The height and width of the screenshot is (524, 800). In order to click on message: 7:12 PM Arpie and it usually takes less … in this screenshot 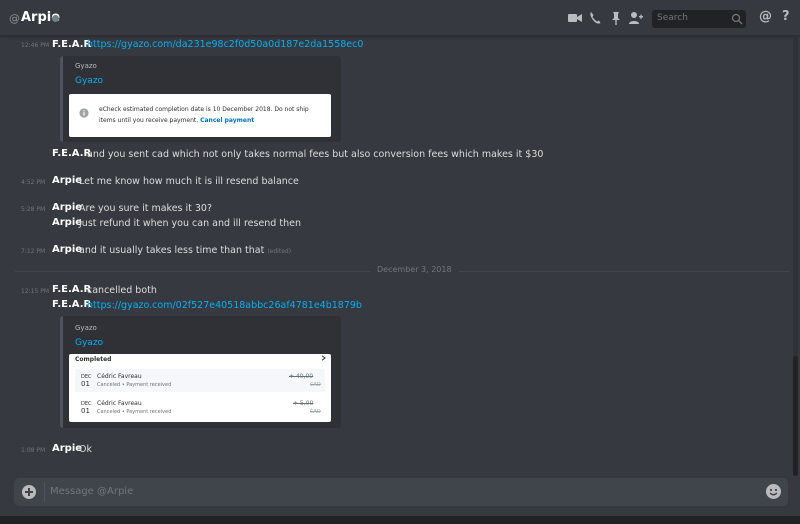, I will do `click(395, 251)`.